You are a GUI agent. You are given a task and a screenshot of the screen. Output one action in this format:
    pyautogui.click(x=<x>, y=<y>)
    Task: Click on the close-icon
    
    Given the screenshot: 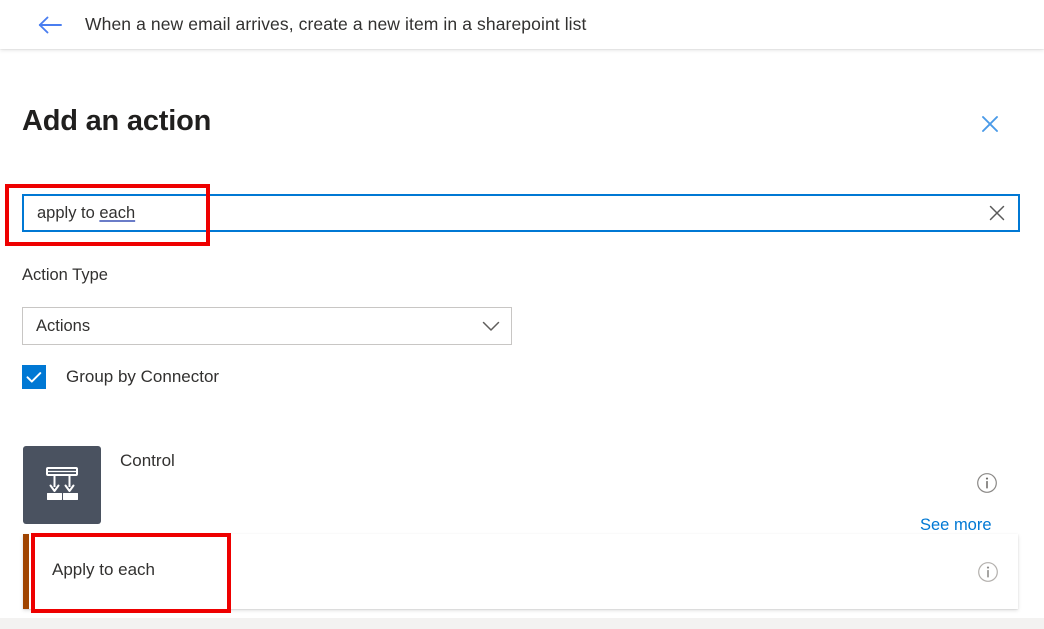 What is the action you would take?
    pyautogui.click(x=990, y=124)
    